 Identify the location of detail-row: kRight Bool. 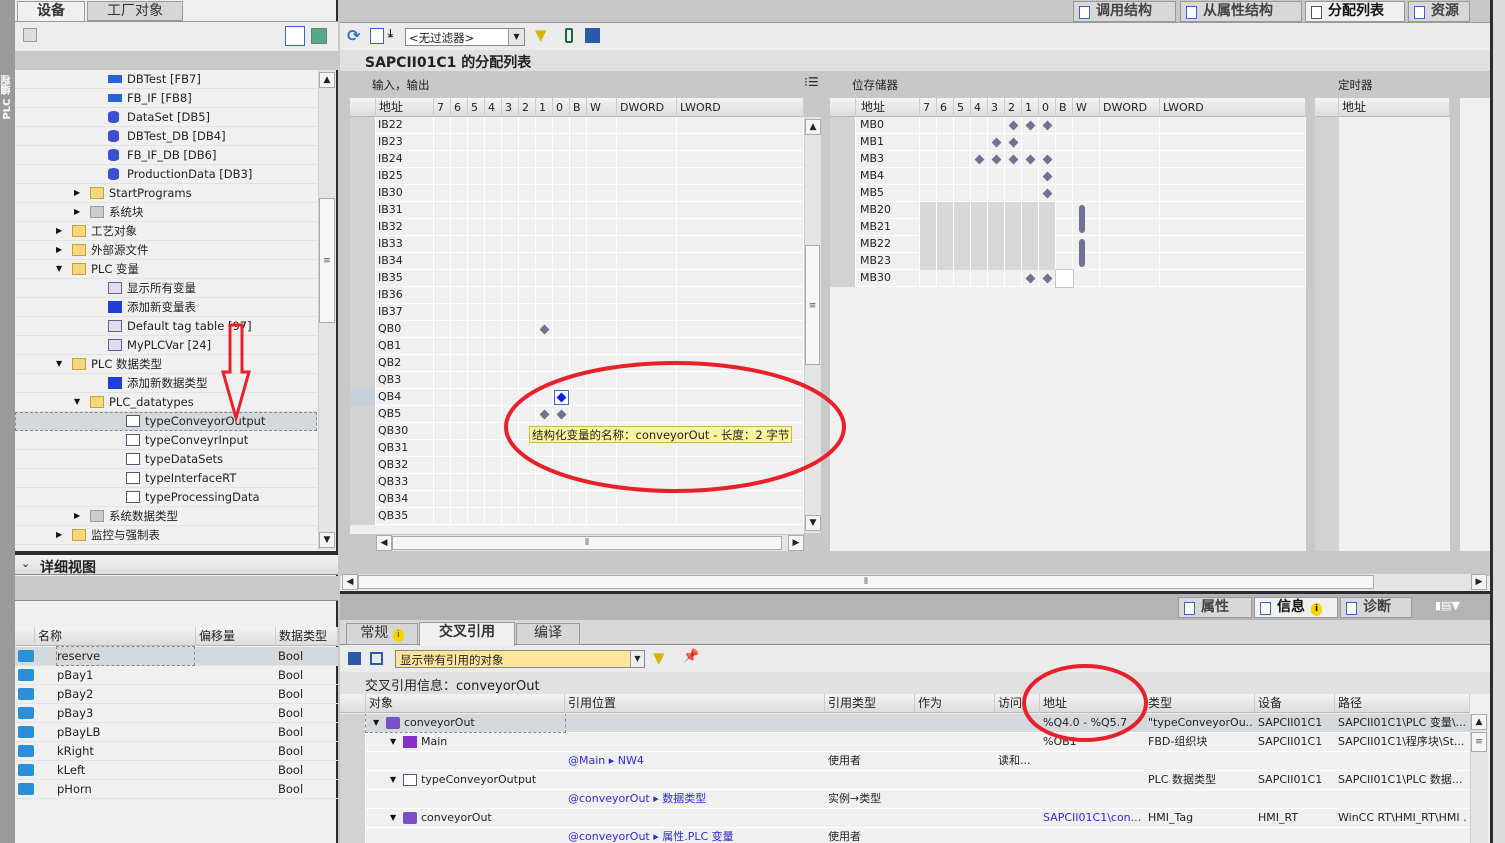
(176, 751).